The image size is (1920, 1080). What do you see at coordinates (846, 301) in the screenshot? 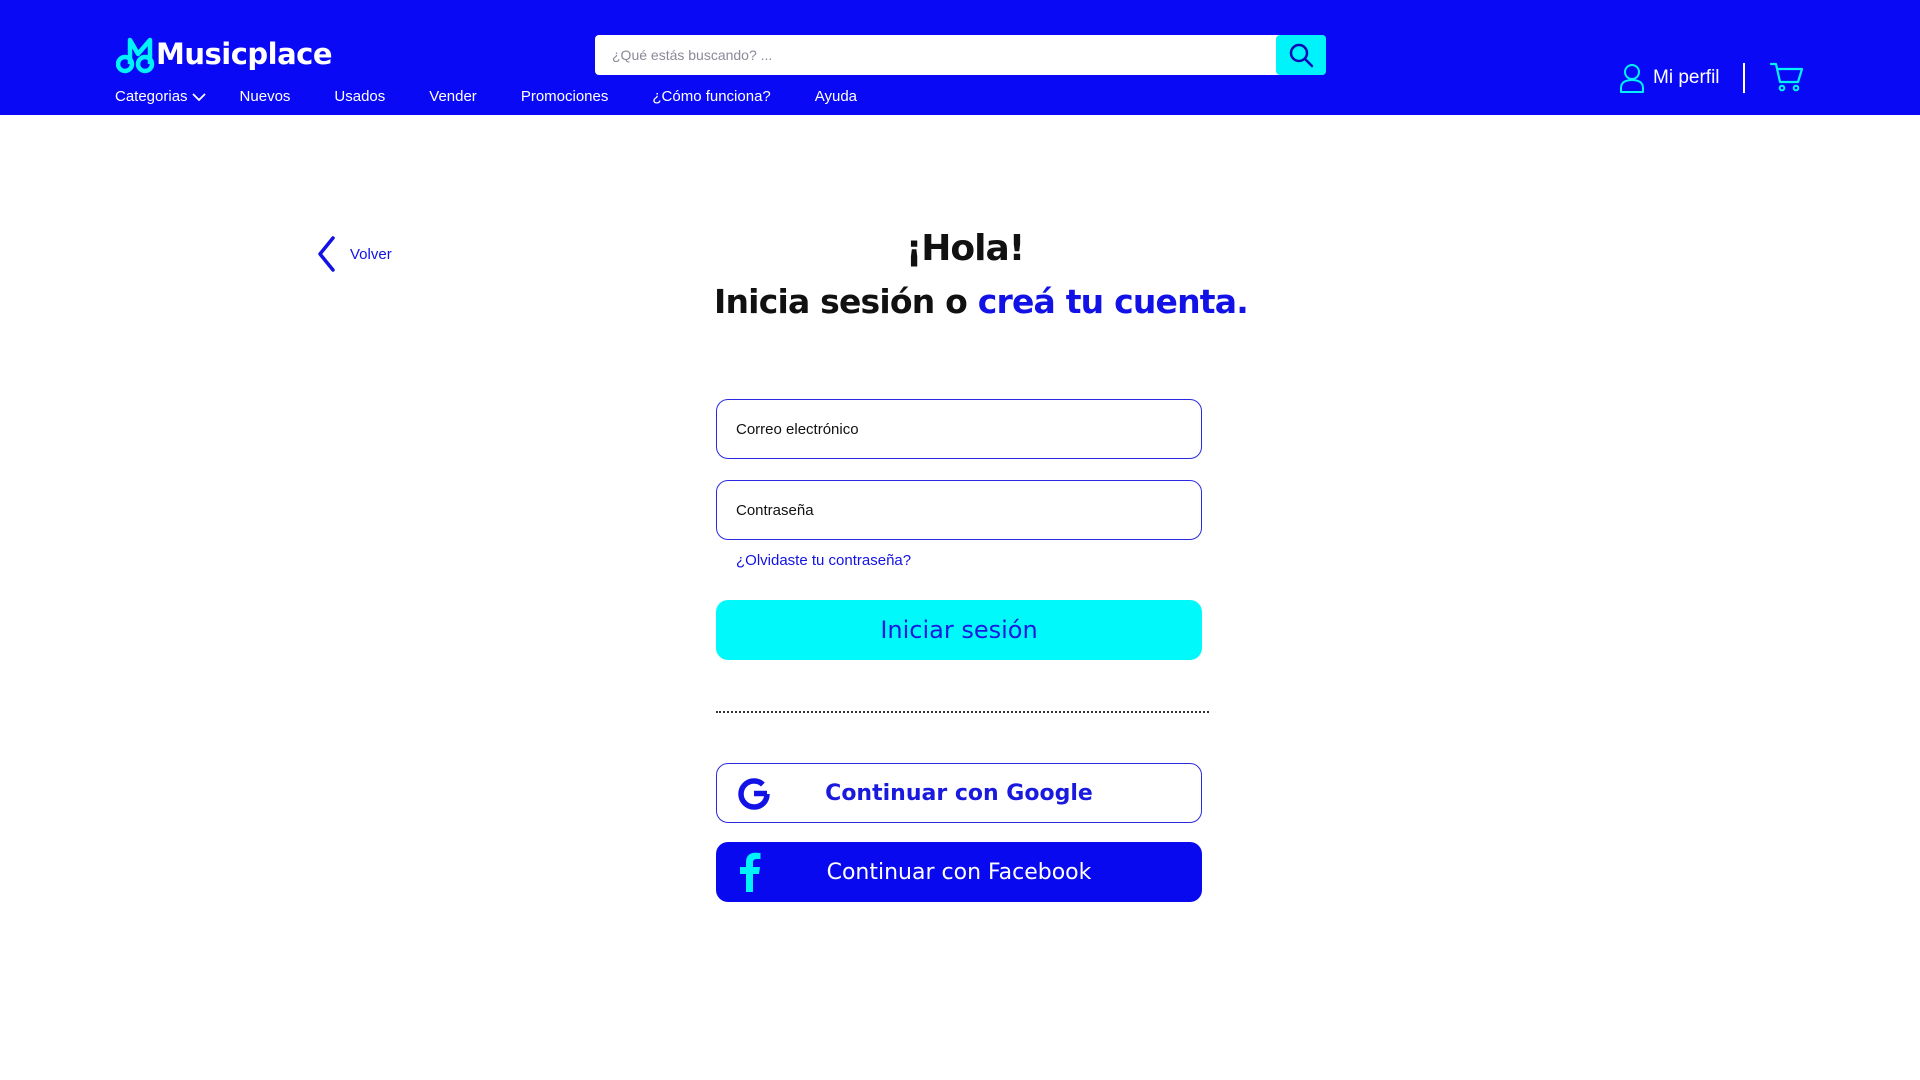
I see `subtitle-prefix: Inicia sesión o` at bounding box center [846, 301].